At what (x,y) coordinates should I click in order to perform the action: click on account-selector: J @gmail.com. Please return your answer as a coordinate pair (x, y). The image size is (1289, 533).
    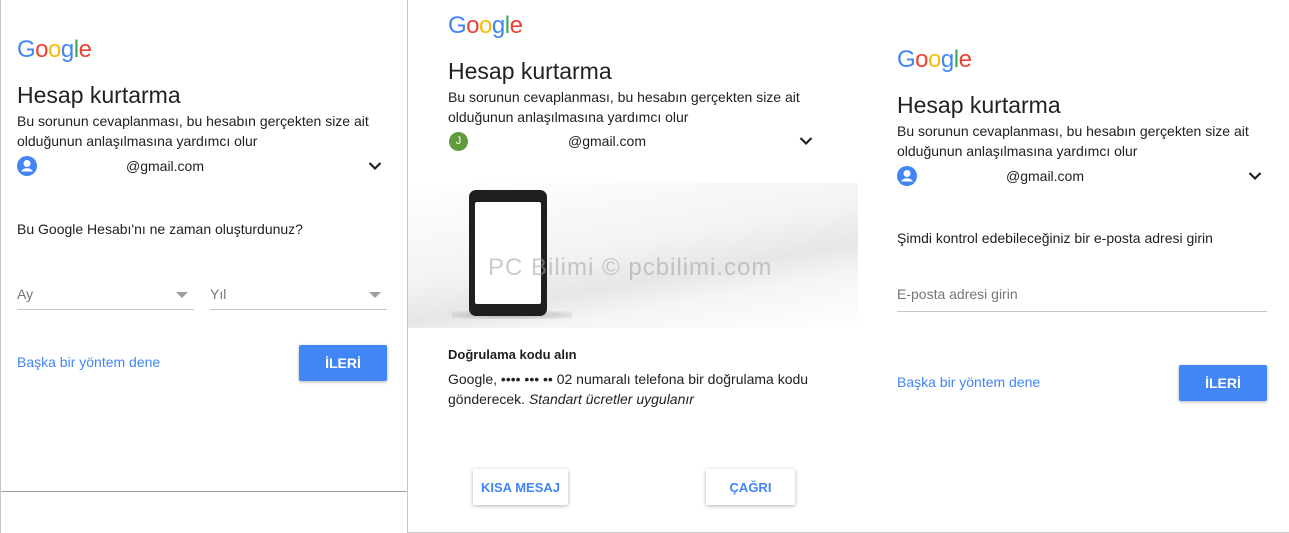
    Looking at the image, I should click on (633, 142).